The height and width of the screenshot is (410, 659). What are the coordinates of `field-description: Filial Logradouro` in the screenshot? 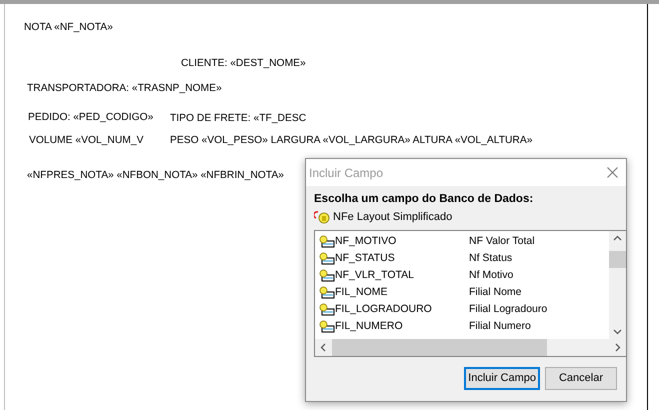 It's located at (508, 309).